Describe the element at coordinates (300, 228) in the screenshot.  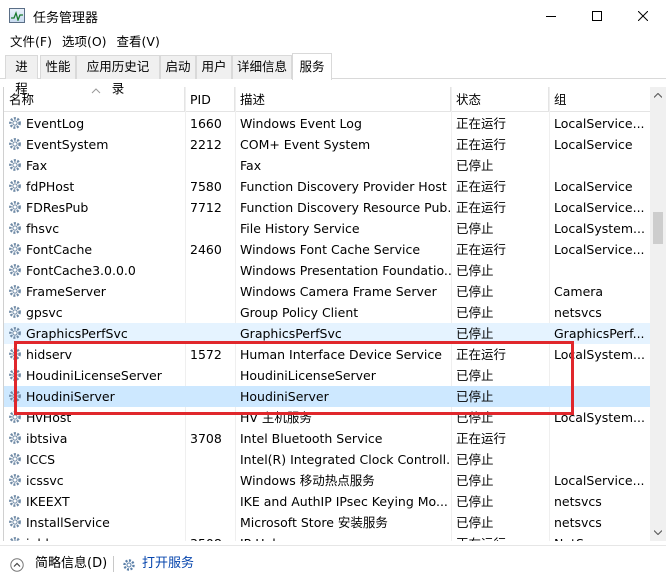
I see `service-description: File History Service` at that location.